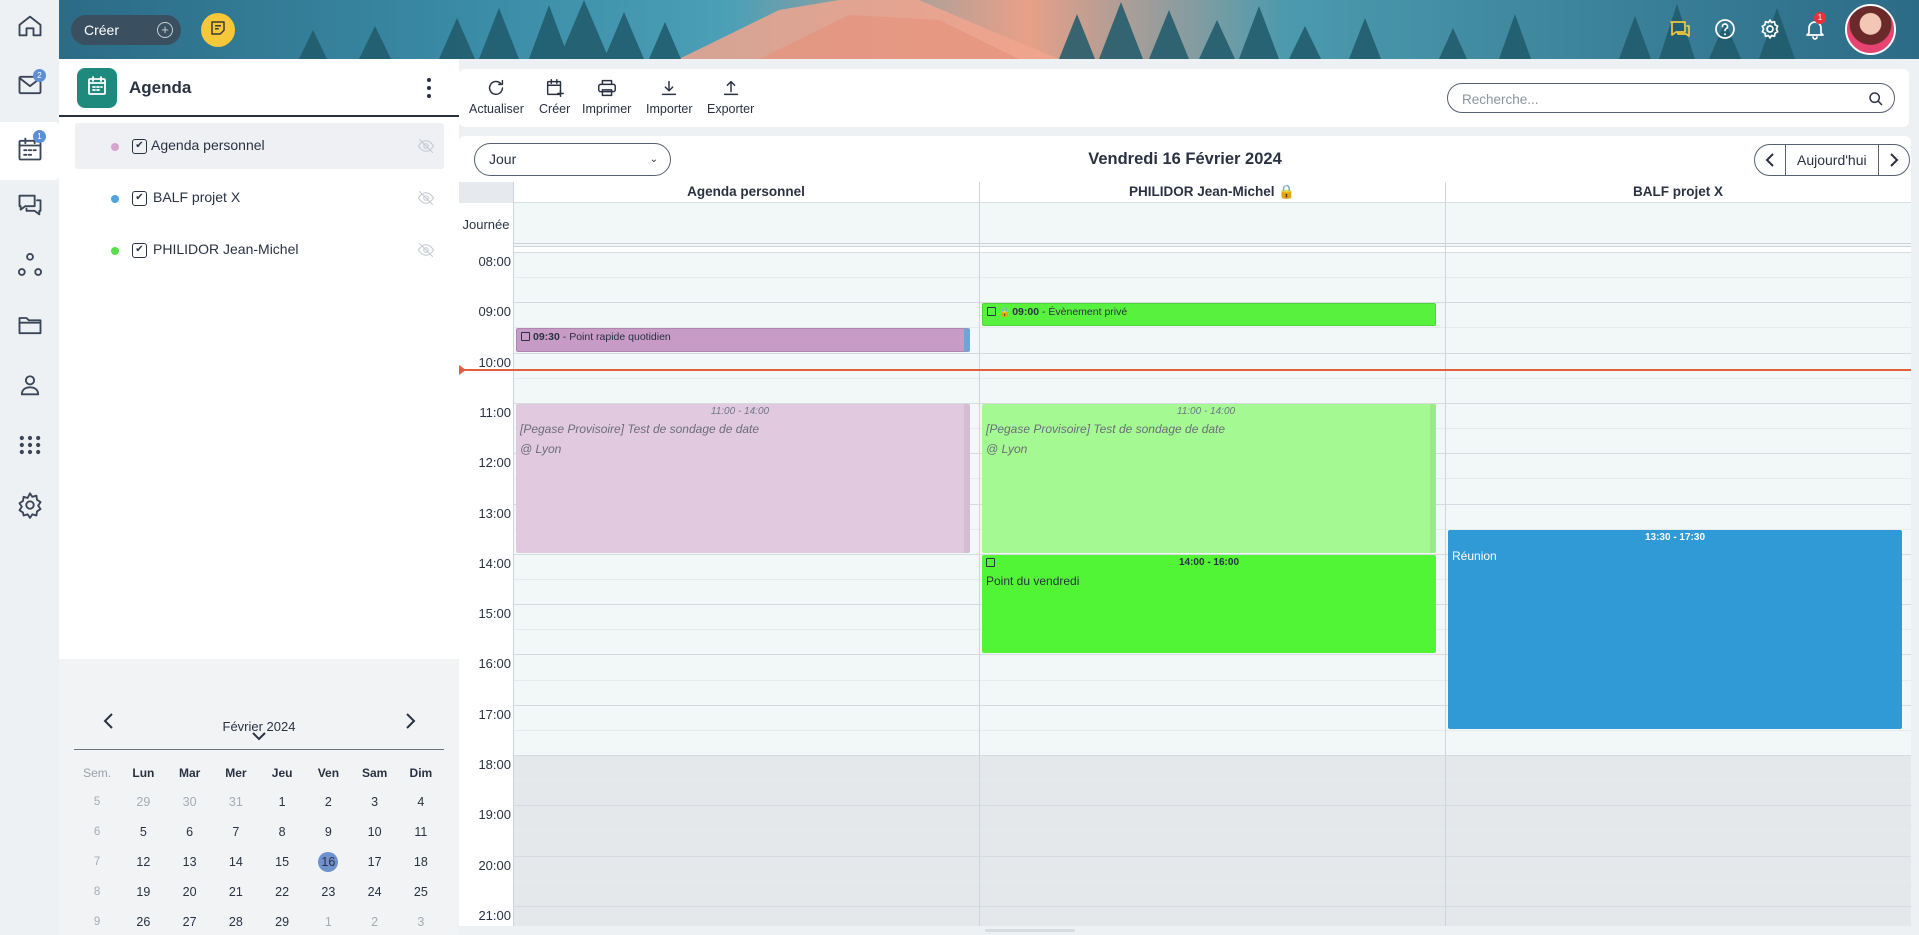 The width and height of the screenshot is (1919, 935). Describe the element at coordinates (97, 892) in the screenshot. I see `week-number: 8` at that location.